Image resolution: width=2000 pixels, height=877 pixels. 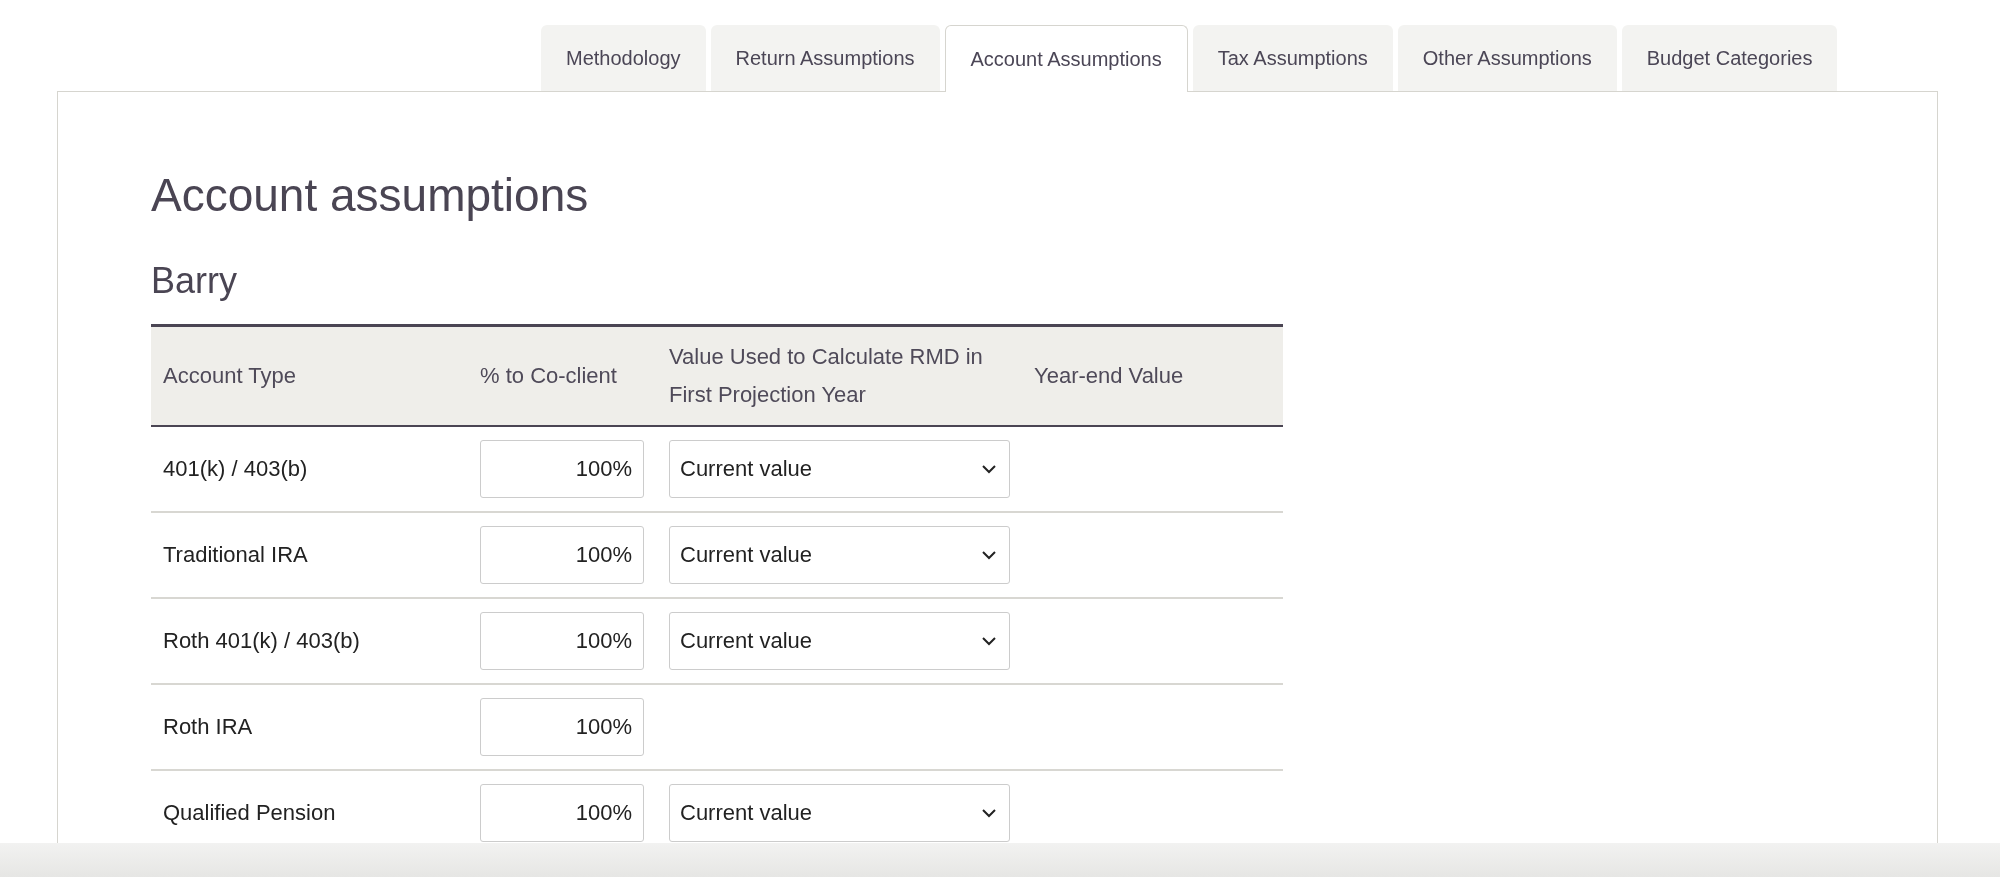 What do you see at coordinates (208, 726) in the screenshot?
I see `account-type-cell: Roth IRA` at bounding box center [208, 726].